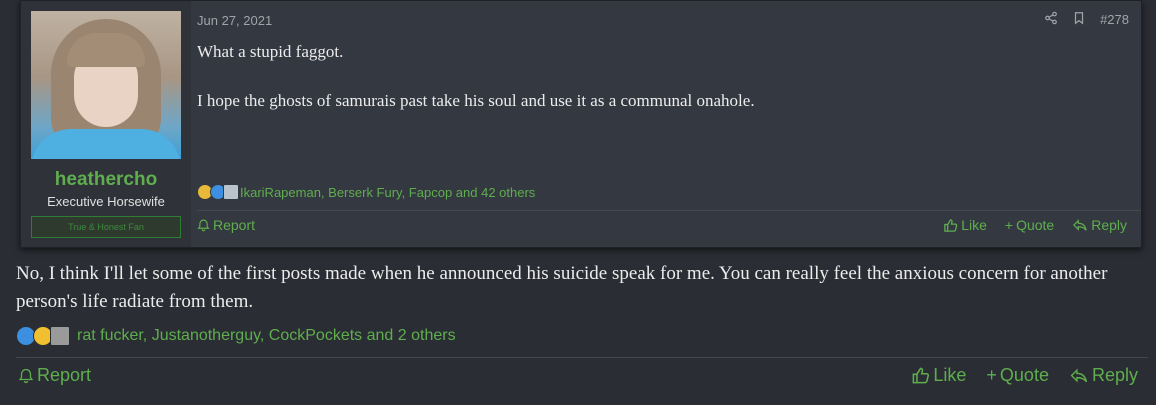  Describe the element at coordinates (234, 20) in the screenshot. I see `post-date: Jun 27, 2021` at that location.